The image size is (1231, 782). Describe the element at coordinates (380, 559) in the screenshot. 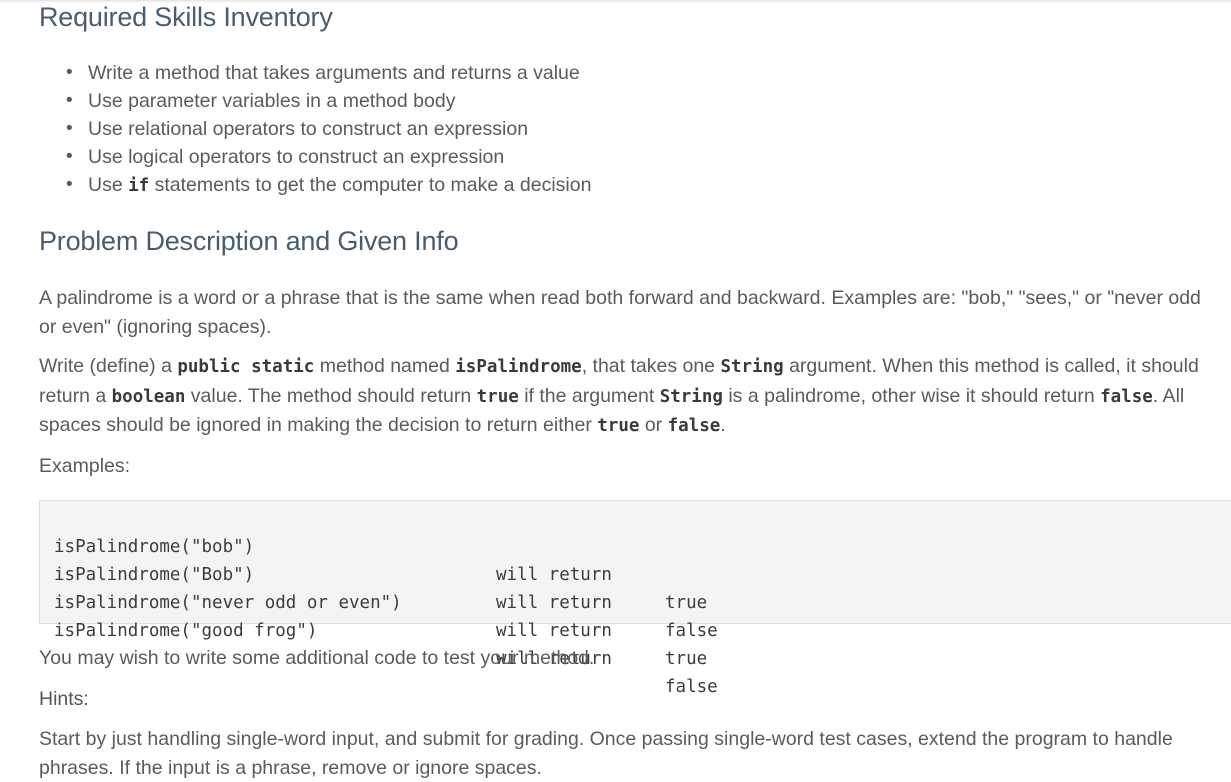

I see `example-row: isPalindrome("bob") will return true` at that location.